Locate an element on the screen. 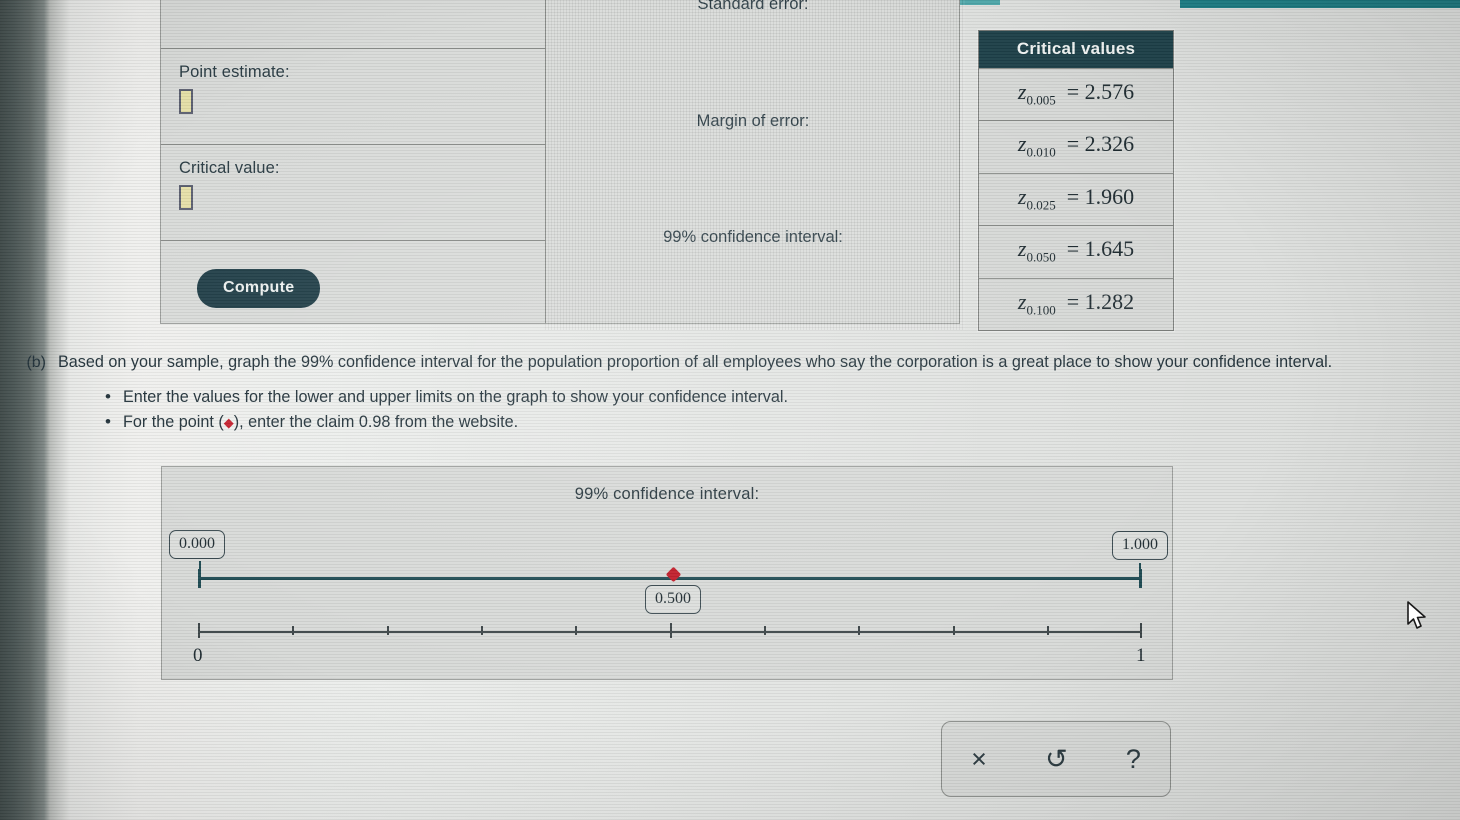 Image resolution: width=1460 pixels, height=820 pixels. z-subscript: 0.005 is located at coordinates (1041, 100).